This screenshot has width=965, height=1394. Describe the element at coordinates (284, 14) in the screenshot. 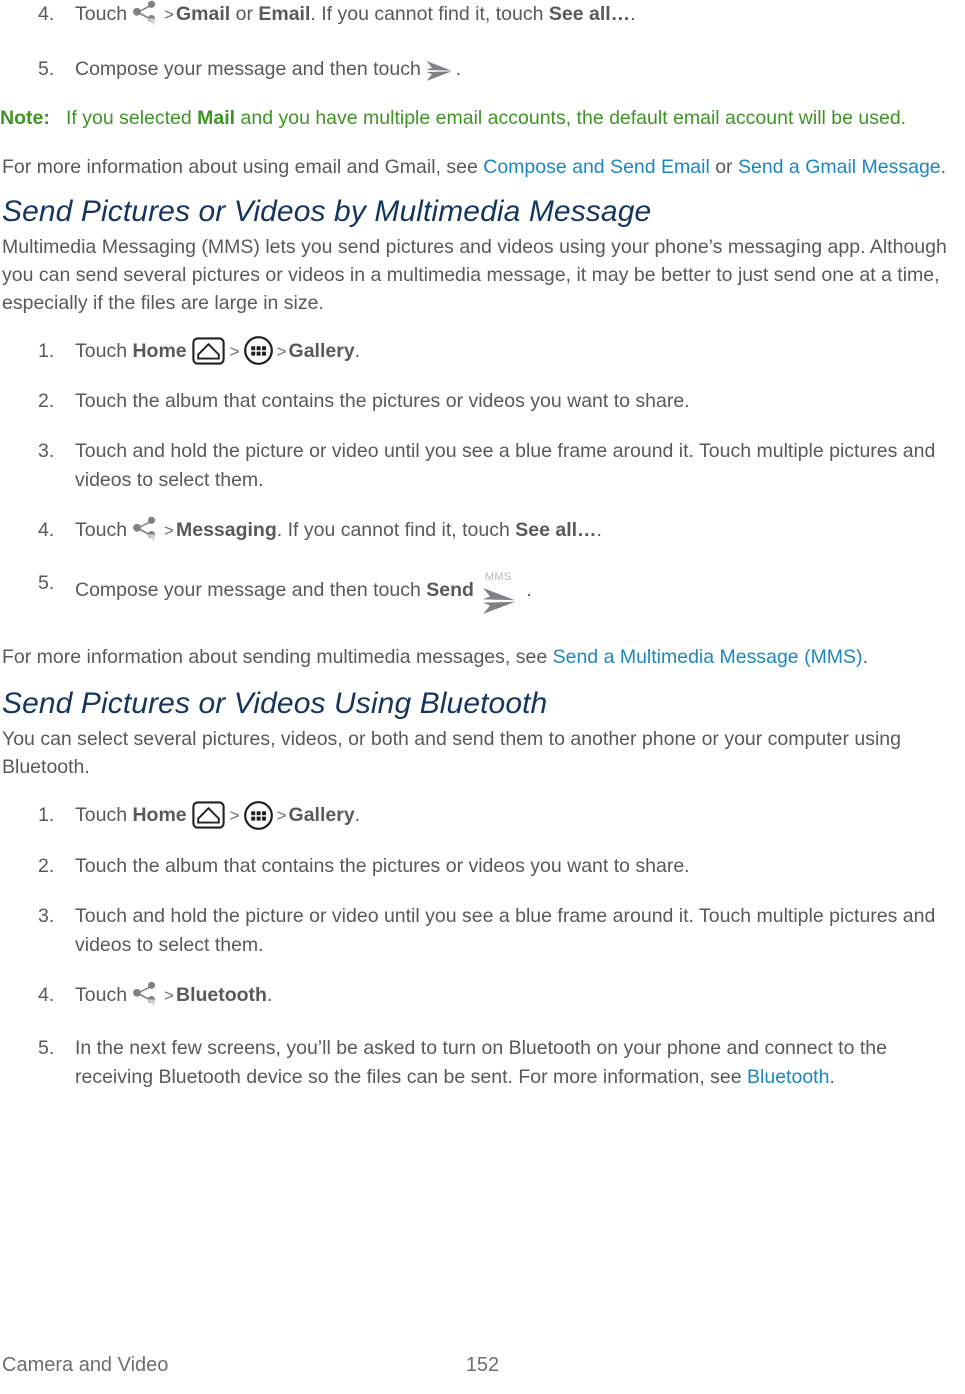

I see `step-bold-email: Email` at that location.